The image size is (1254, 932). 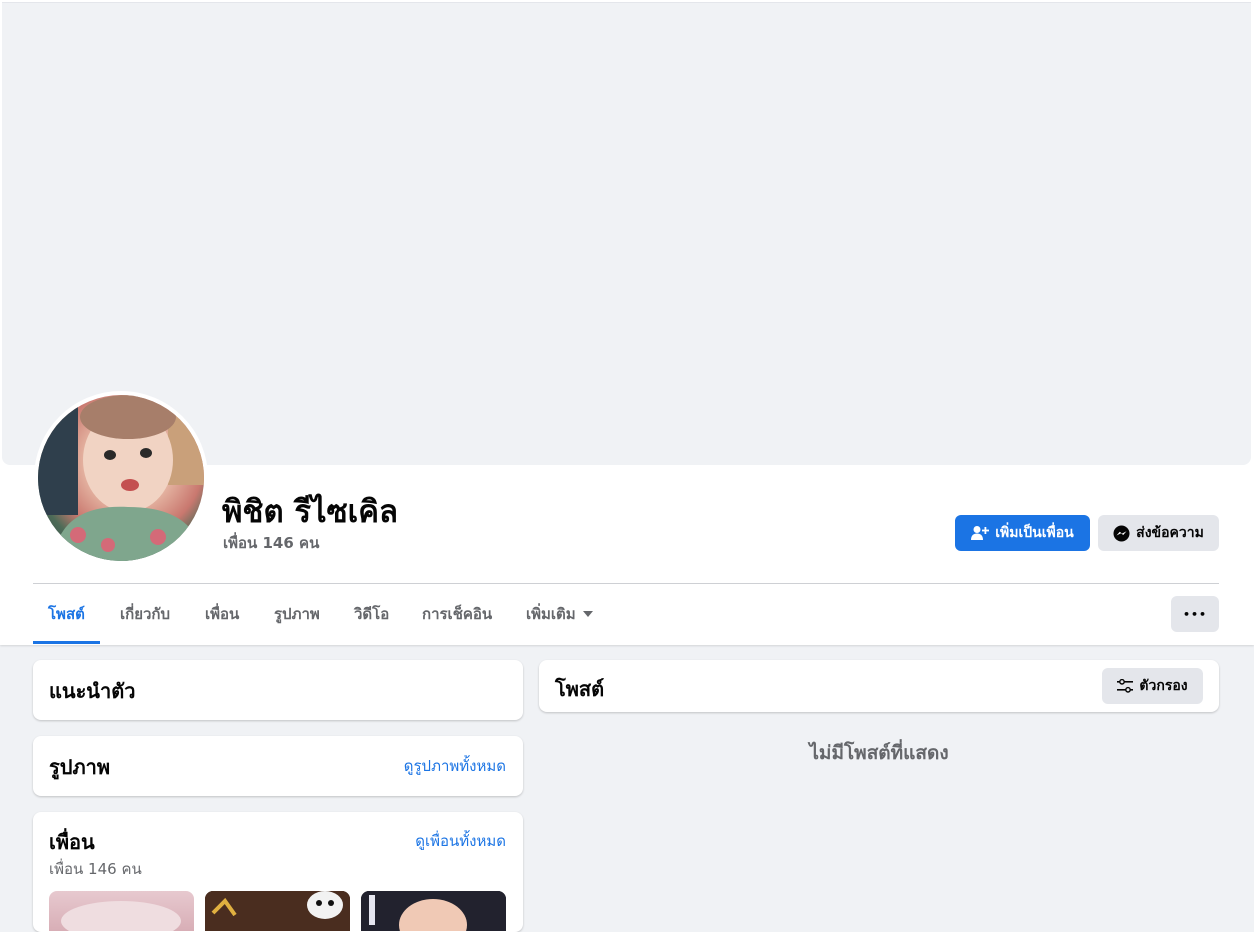 I want to click on intro-title: แนะนำตัว, so click(x=92, y=691).